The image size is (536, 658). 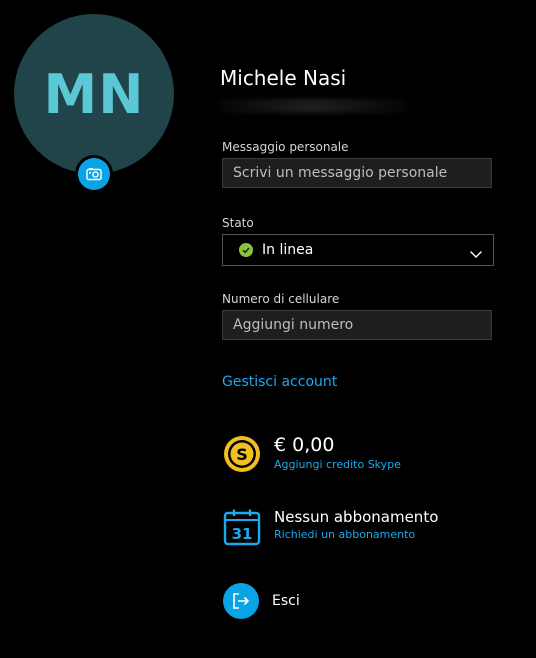 What do you see at coordinates (362, 173) in the screenshot?
I see `personal-message-input` at bounding box center [362, 173].